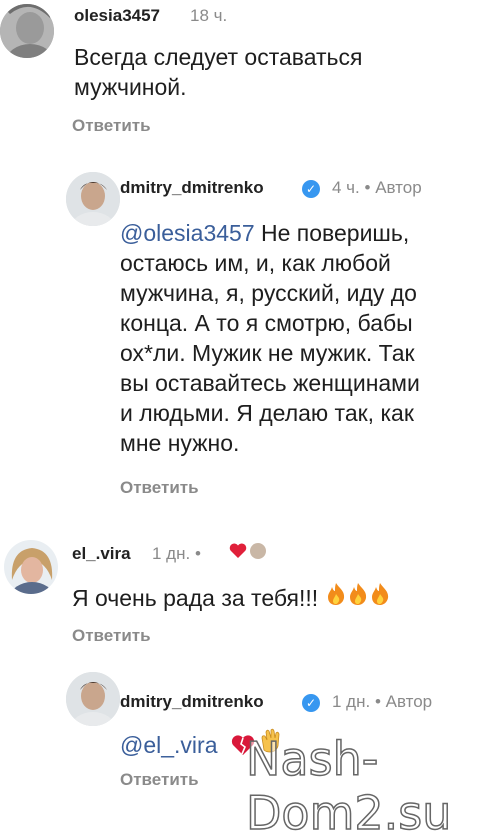  I want to click on watermark: Nash-Dom2.su, so click(348, 785).